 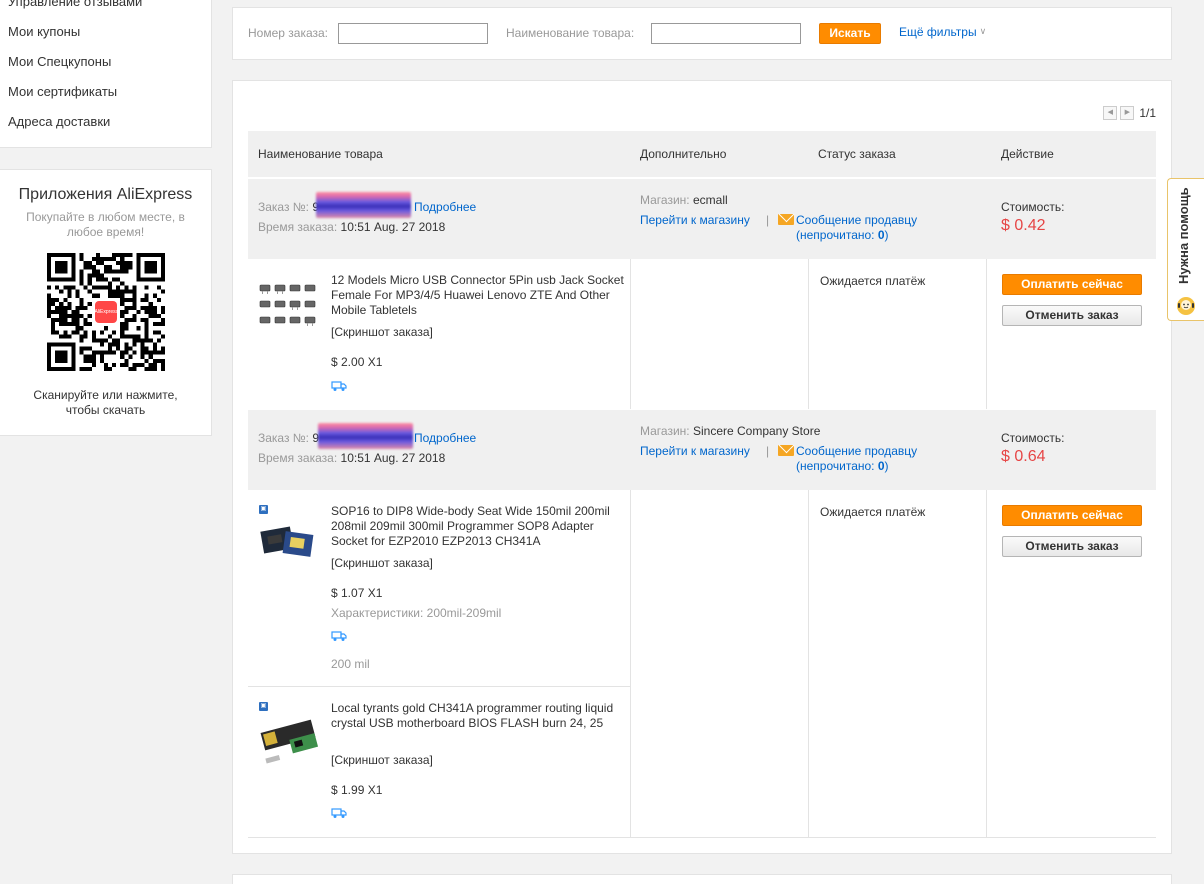 I want to click on page-indicator: 1/1, so click(x=1147, y=113).